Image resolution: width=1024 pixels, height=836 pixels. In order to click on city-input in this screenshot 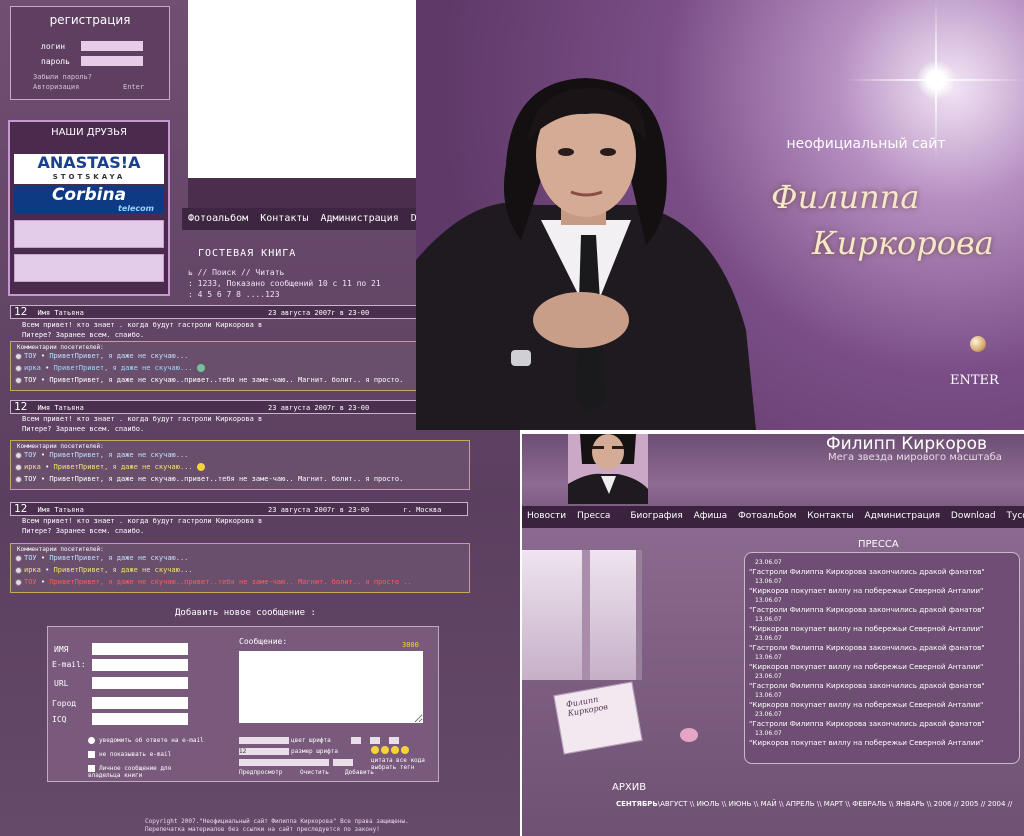, I will do `click(140, 703)`.